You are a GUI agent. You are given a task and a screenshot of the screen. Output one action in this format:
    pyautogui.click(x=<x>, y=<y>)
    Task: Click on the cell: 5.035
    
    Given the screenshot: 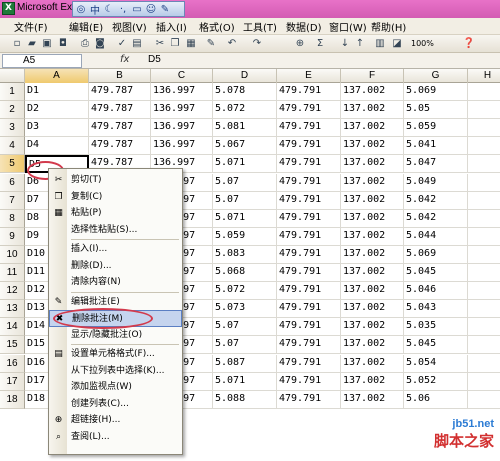 What is the action you would take?
    pyautogui.click(x=436, y=327)
    